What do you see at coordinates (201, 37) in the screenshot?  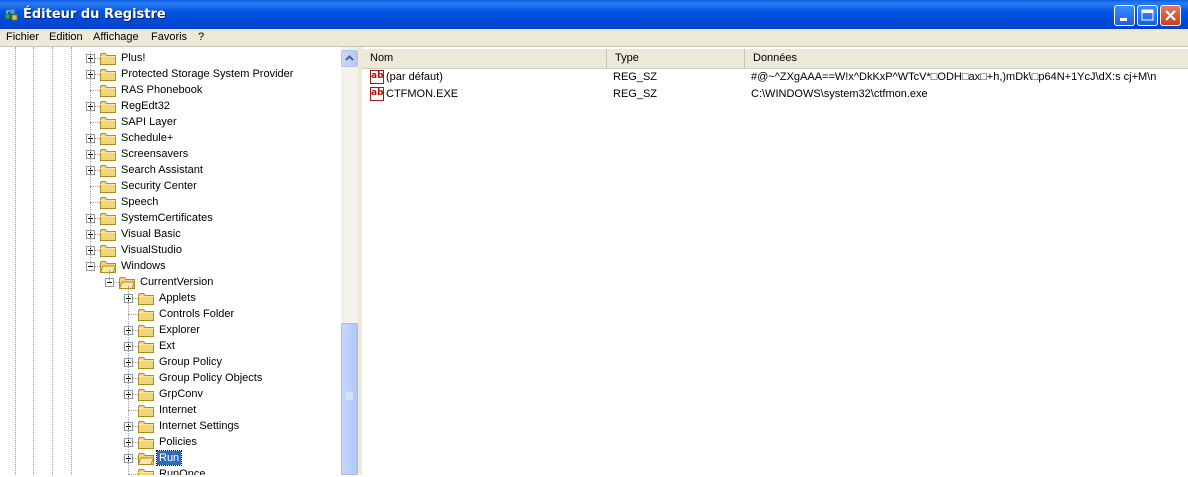 I see `menu-help: ?` at bounding box center [201, 37].